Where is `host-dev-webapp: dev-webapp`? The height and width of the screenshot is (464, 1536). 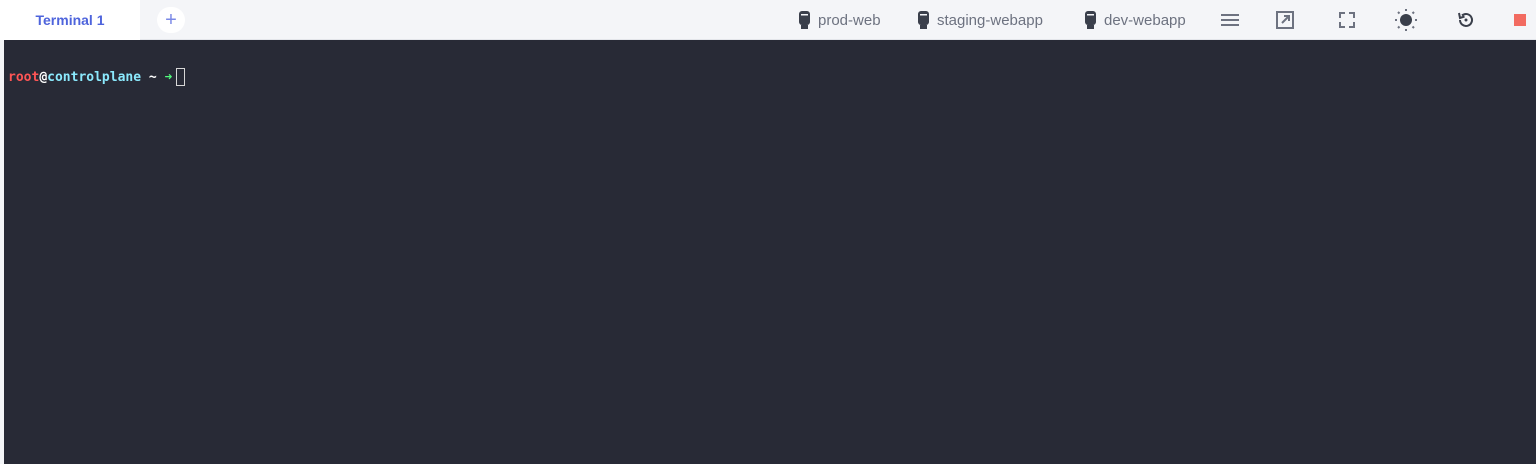 host-dev-webapp: dev-webapp is located at coordinates (1135, 20).